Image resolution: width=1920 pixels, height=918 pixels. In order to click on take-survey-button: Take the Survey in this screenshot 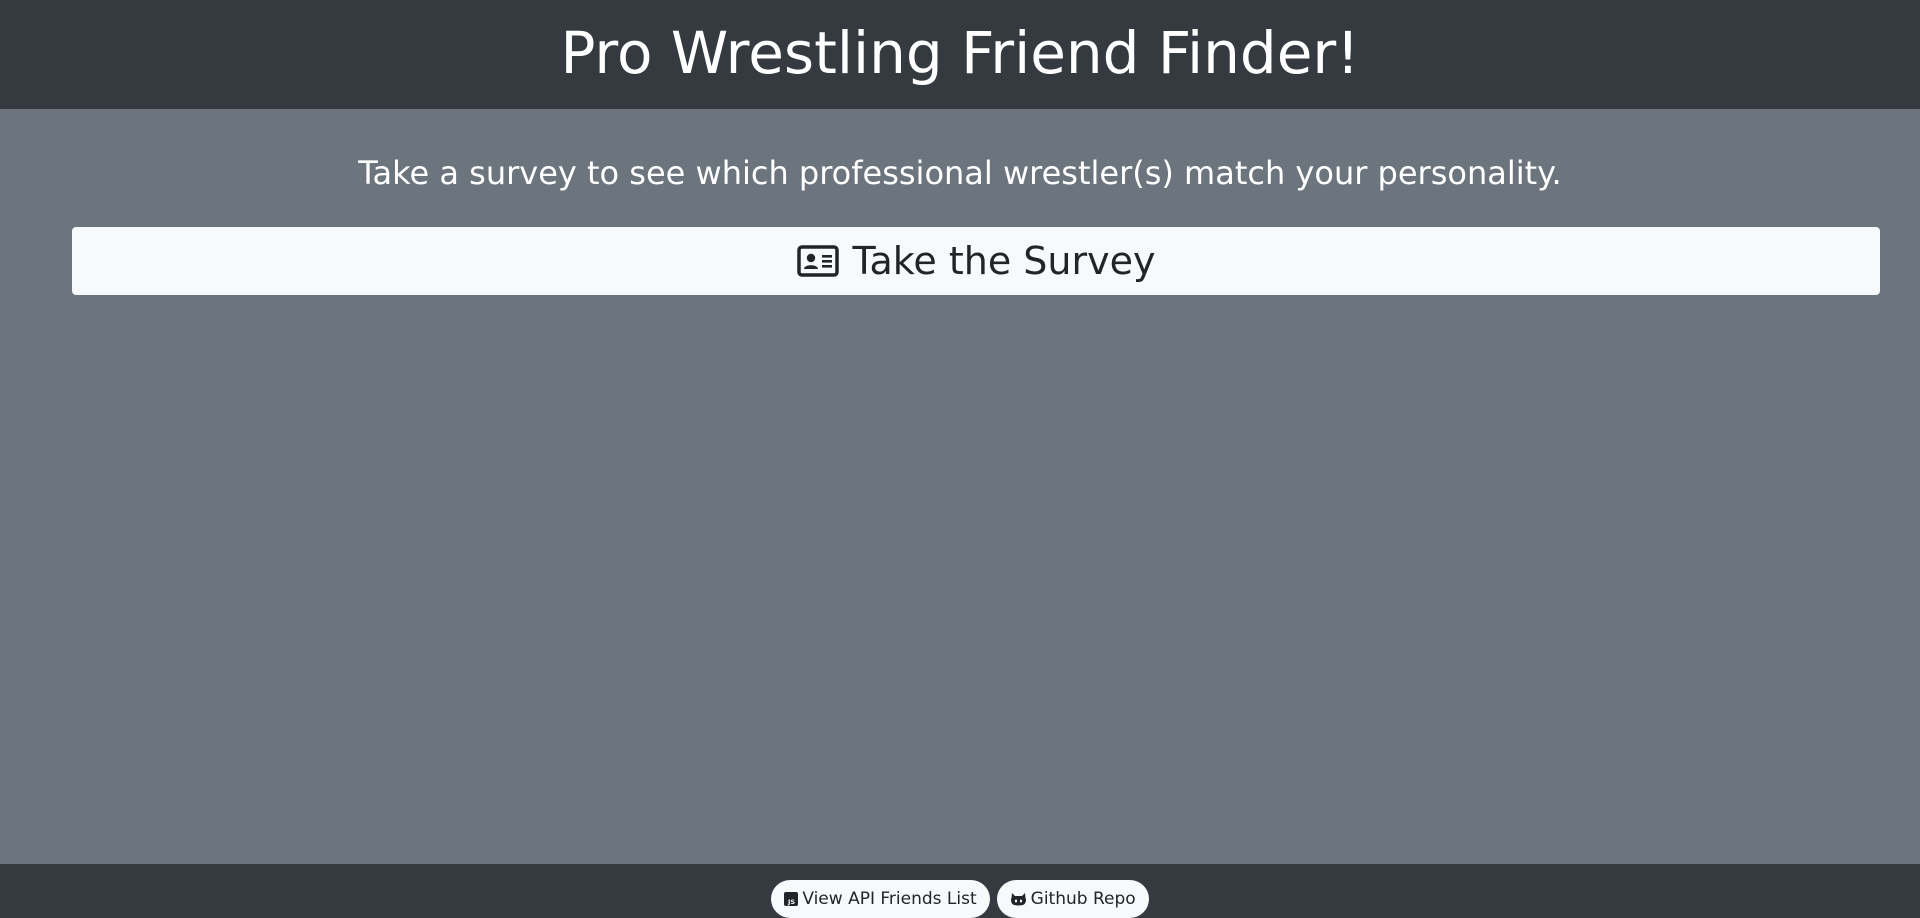, I will do `click(976, 261)`.